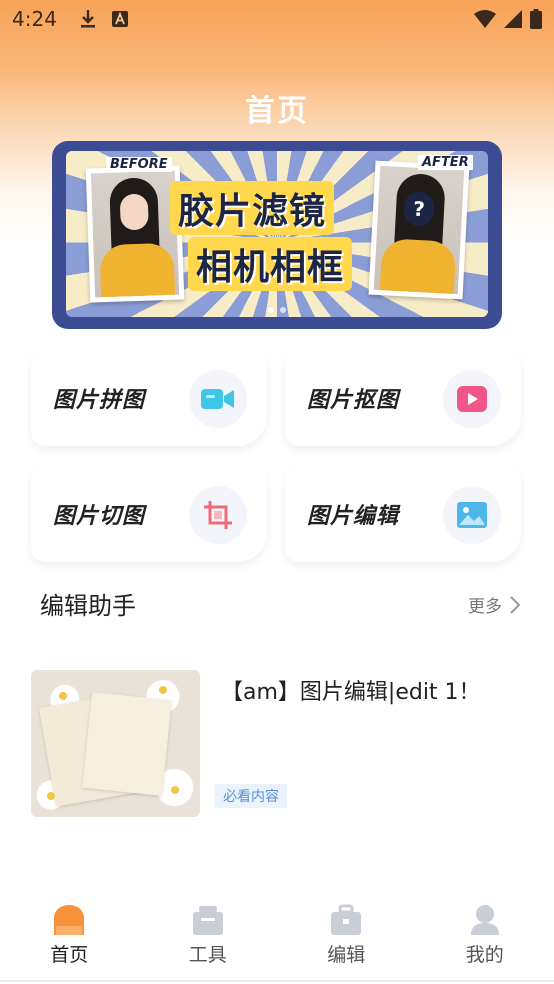 The height and width of the screenshot is (984, 554). What do you see at coordinates (515, 604) in the screenshot?
I see `chevron-right-icon` at bounding box center [515, 604].